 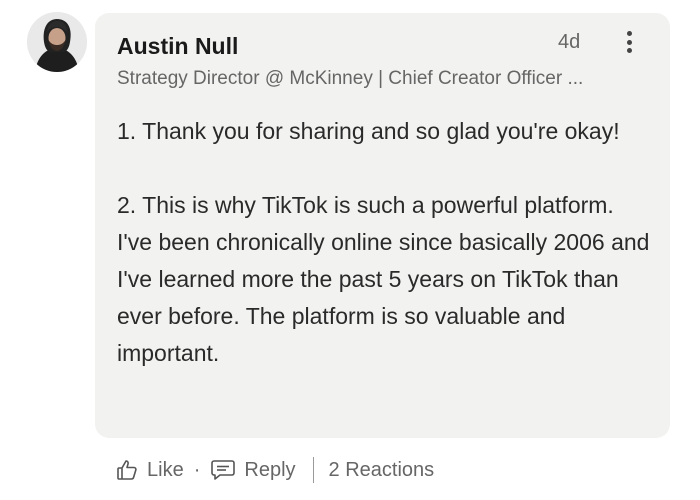 I want to click on reply-label: Reply, so click(x=270, y=469).